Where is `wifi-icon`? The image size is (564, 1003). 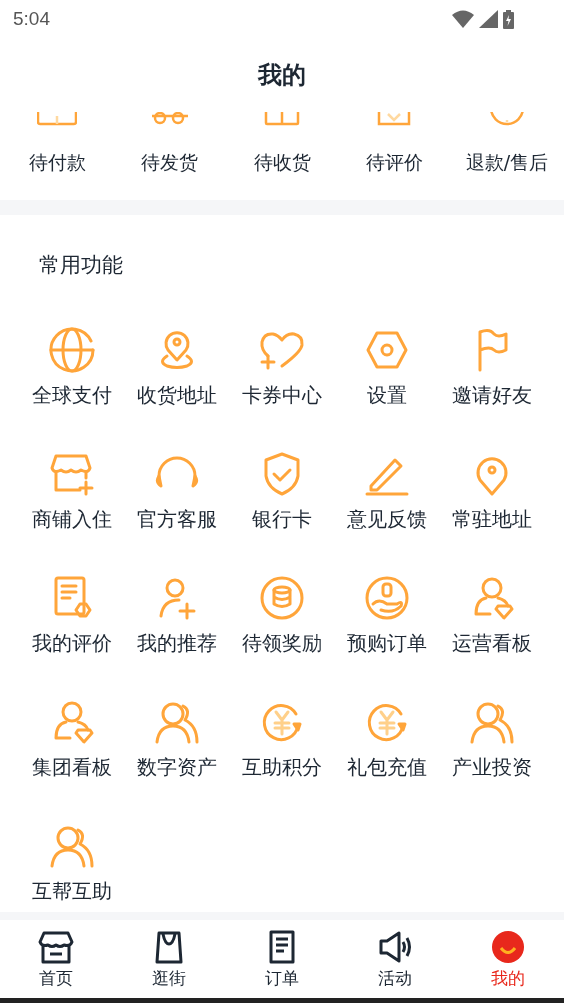
wifi-icon is located at coordinates (463, 19).